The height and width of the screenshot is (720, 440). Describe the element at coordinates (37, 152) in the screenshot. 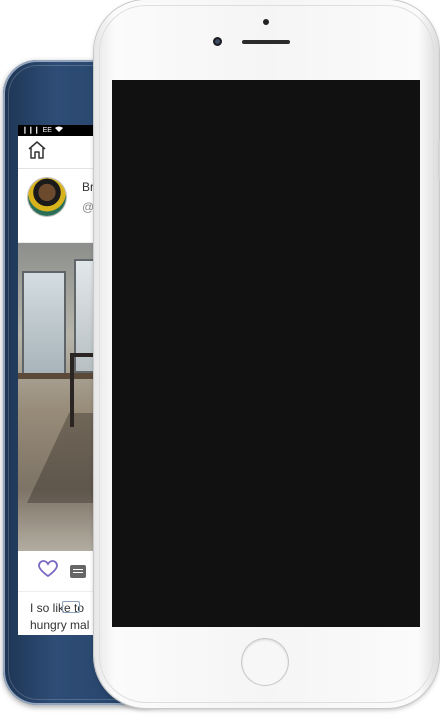

I see `home-icon` at that location.